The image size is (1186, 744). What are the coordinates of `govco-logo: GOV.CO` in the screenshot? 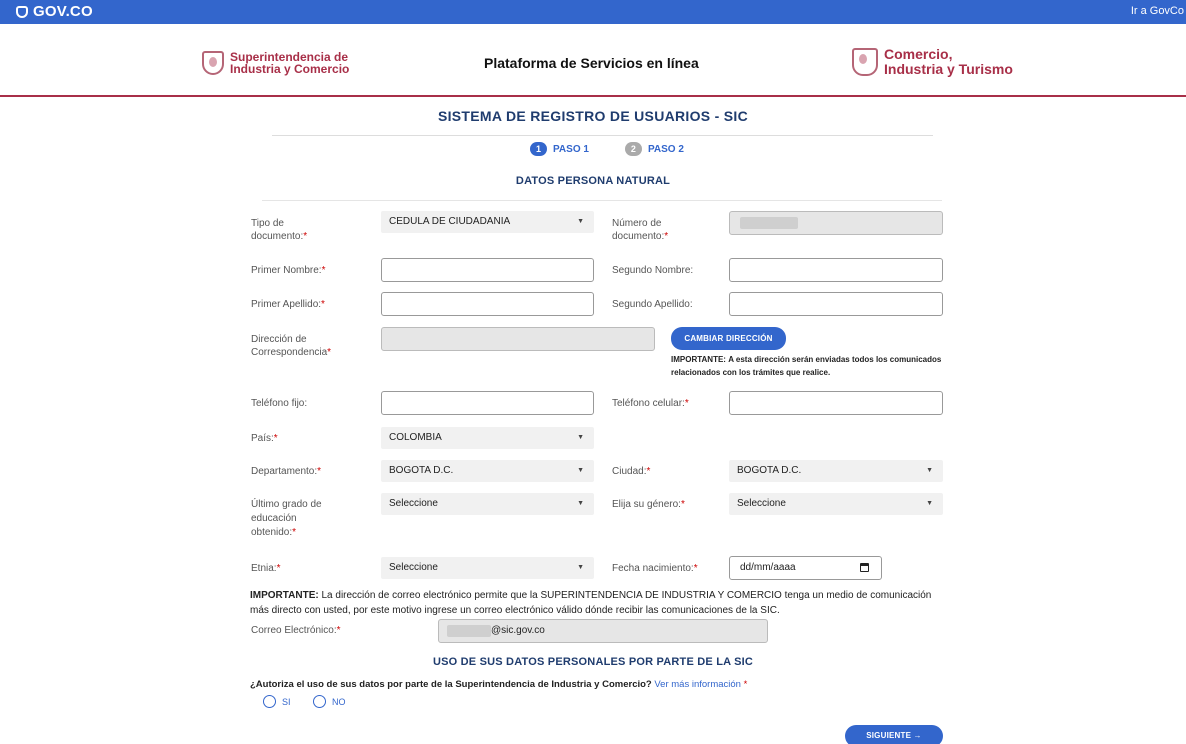 It's located at (54, 11).